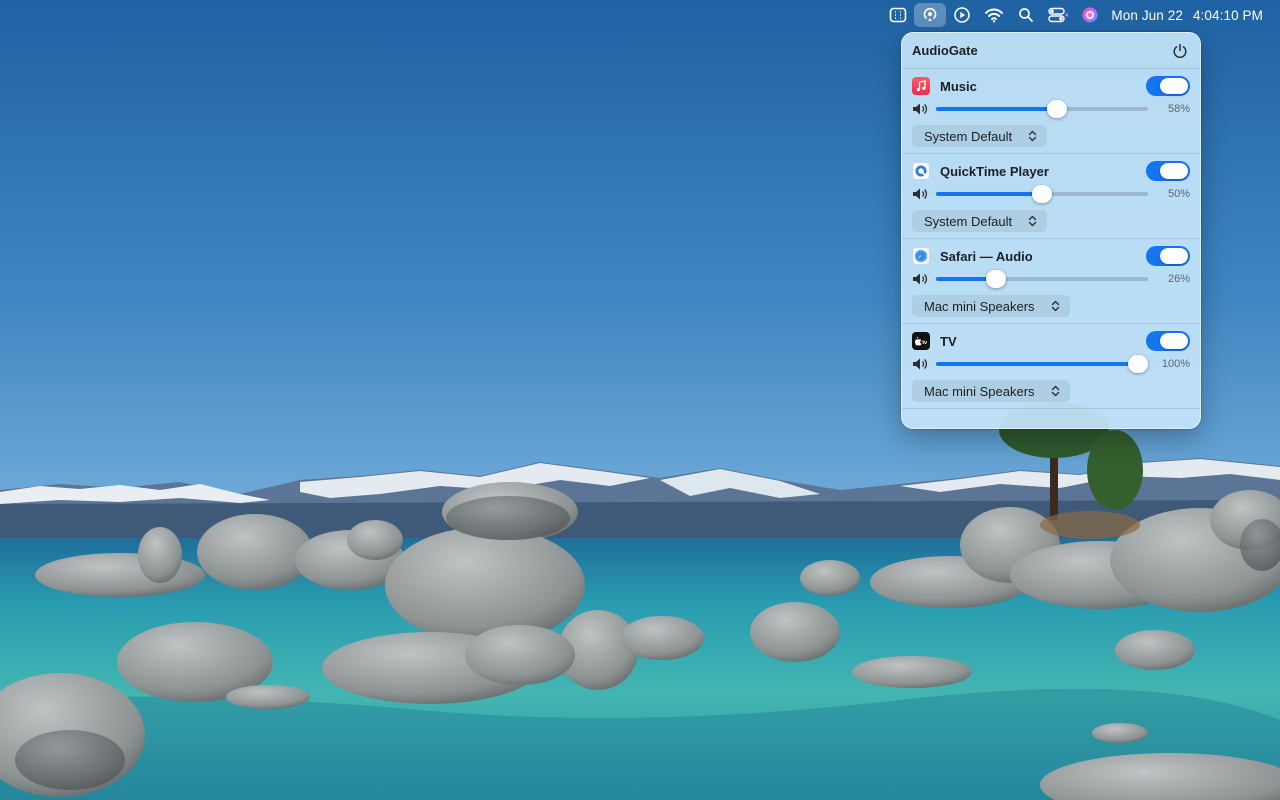 The image size is (1280, 800). I want to click on control-center-icon, so click(1058, 15).